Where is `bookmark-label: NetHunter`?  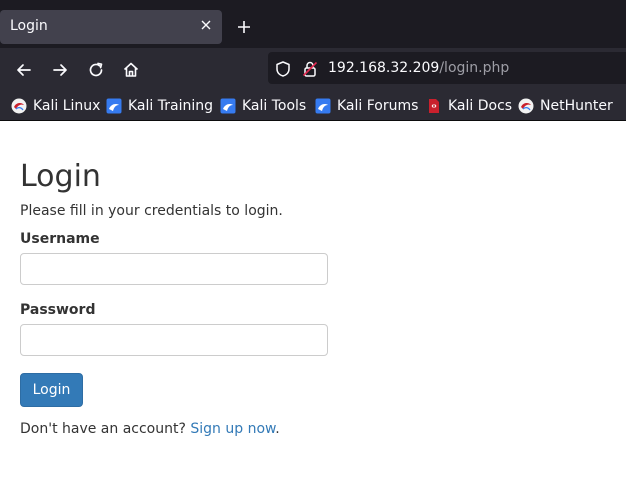 bookmark-label: NetHunter is located at coordinates (576, 106).